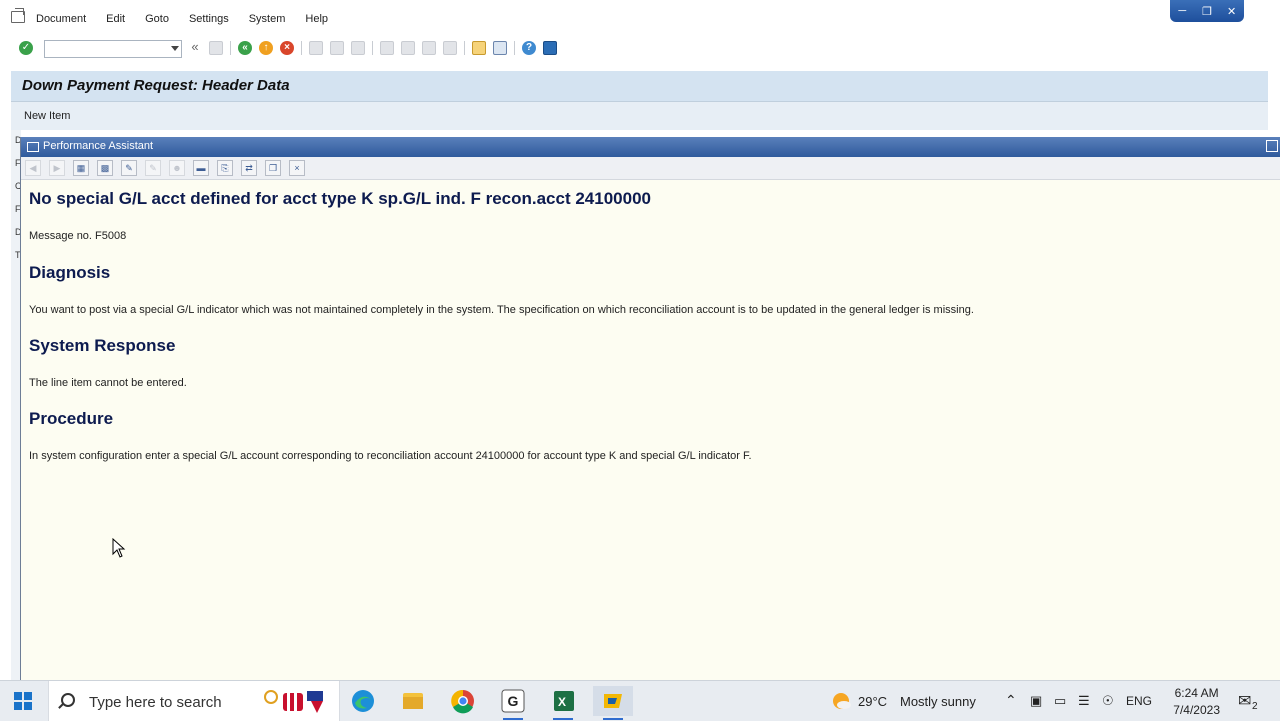  Describe the element at coordinates (81, 168) in the screenshot. I see `technical-info-icon: ▦` at that location.